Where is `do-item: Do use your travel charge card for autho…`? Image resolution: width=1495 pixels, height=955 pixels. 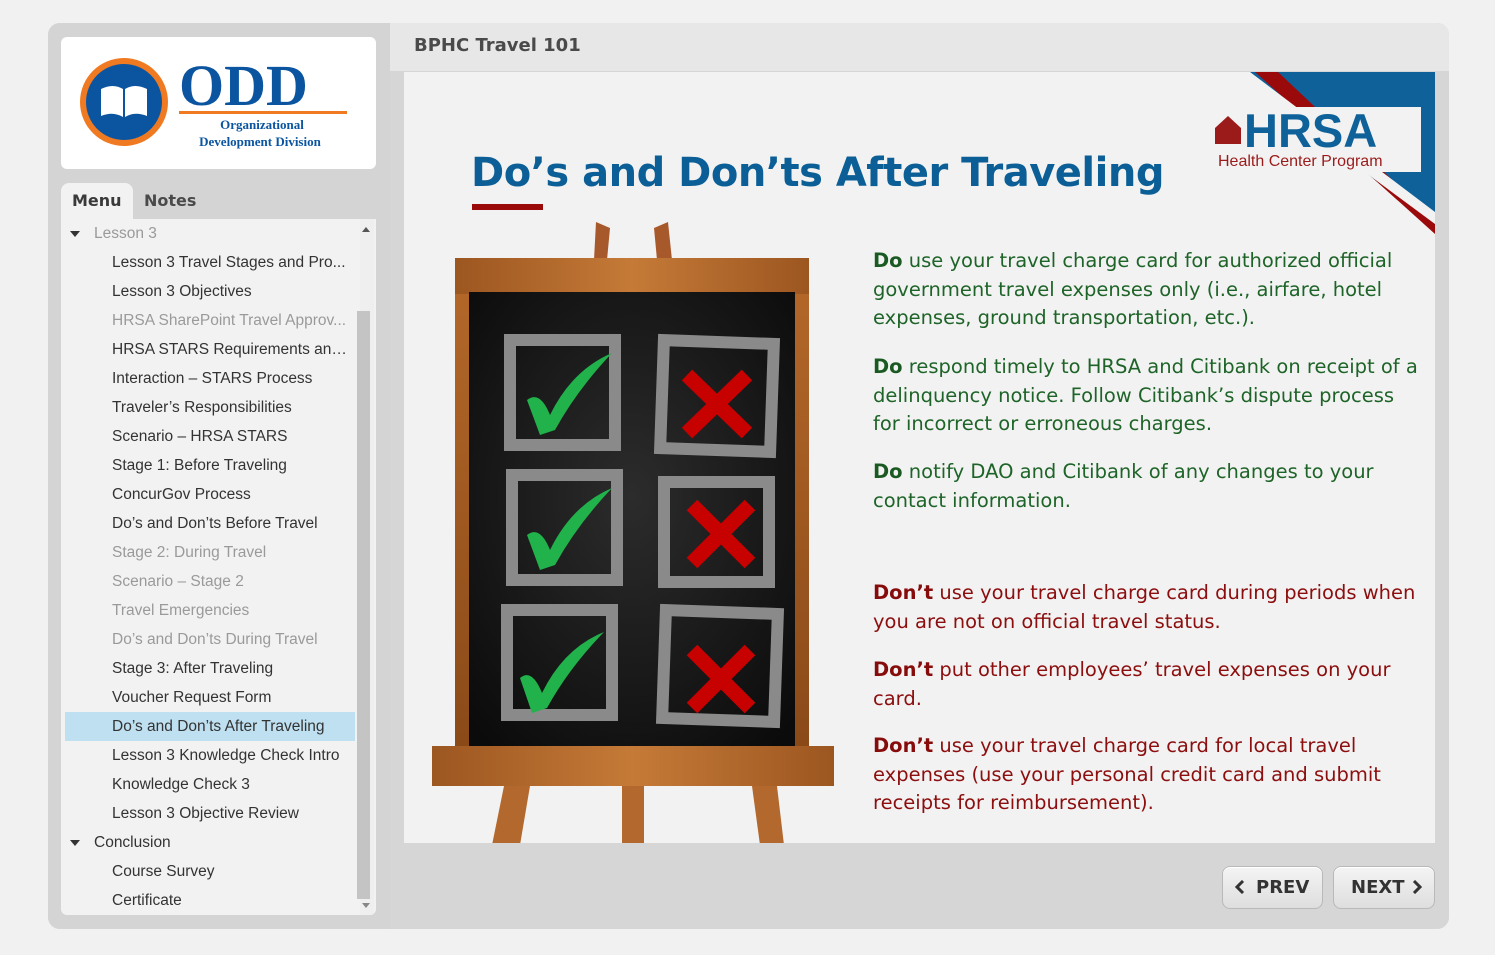
do-item: Do use your travel charge card for autho… is located at coordinates (1148, 290).